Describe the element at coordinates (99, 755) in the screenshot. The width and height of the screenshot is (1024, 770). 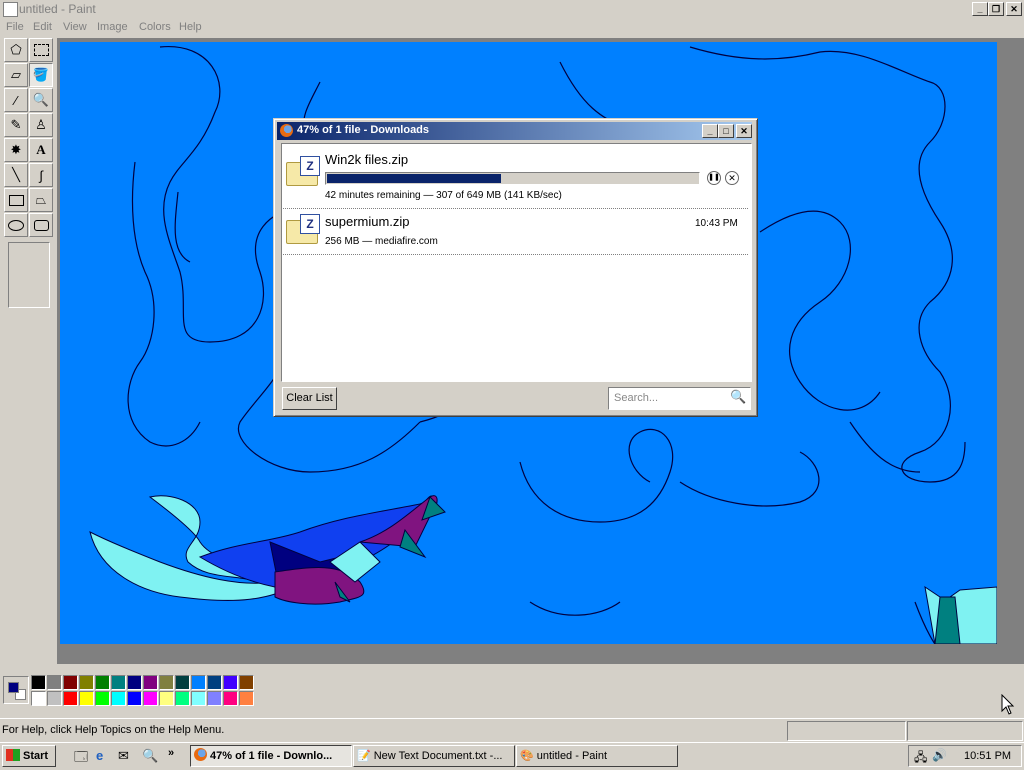
I see `quicklaunch-ie-icon: e` at that location.